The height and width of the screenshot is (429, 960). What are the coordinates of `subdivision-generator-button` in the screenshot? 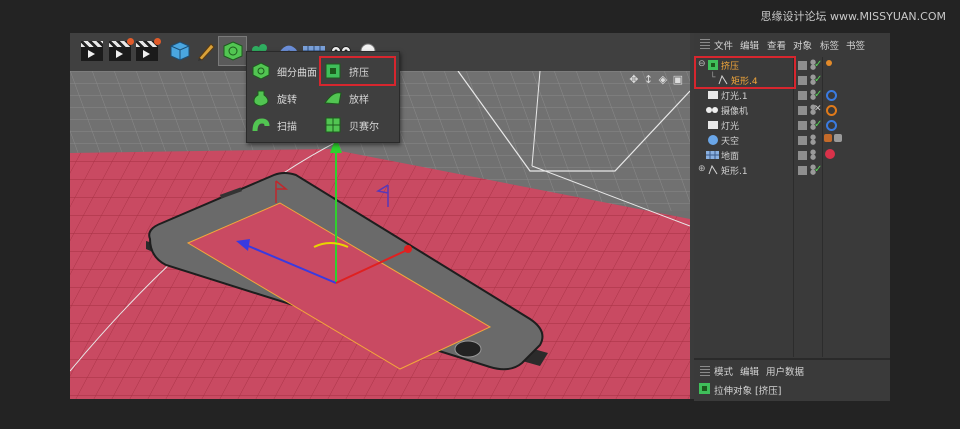 It's located at (232, 51).